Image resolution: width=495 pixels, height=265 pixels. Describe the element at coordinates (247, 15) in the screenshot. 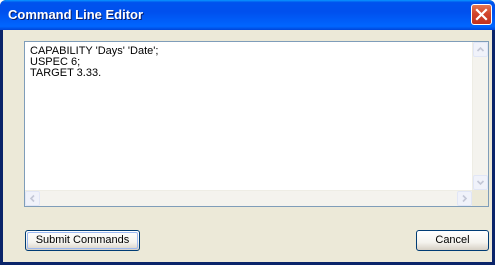

I see `title-bar: Command Line Editor` at that location.